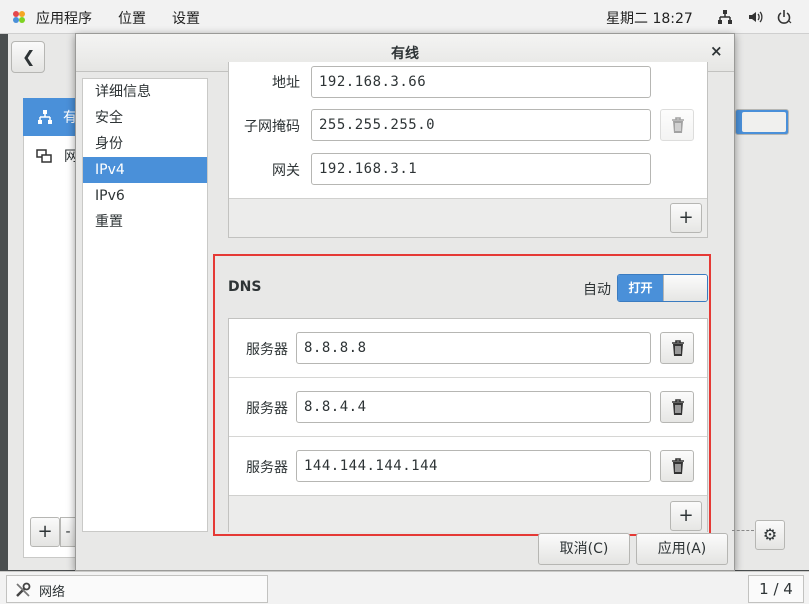 The width and height of the screenshot is (809, 604). Describe the element at coordinates (686, 218) in the screenshot. I see `add-address-button: +` at that location.